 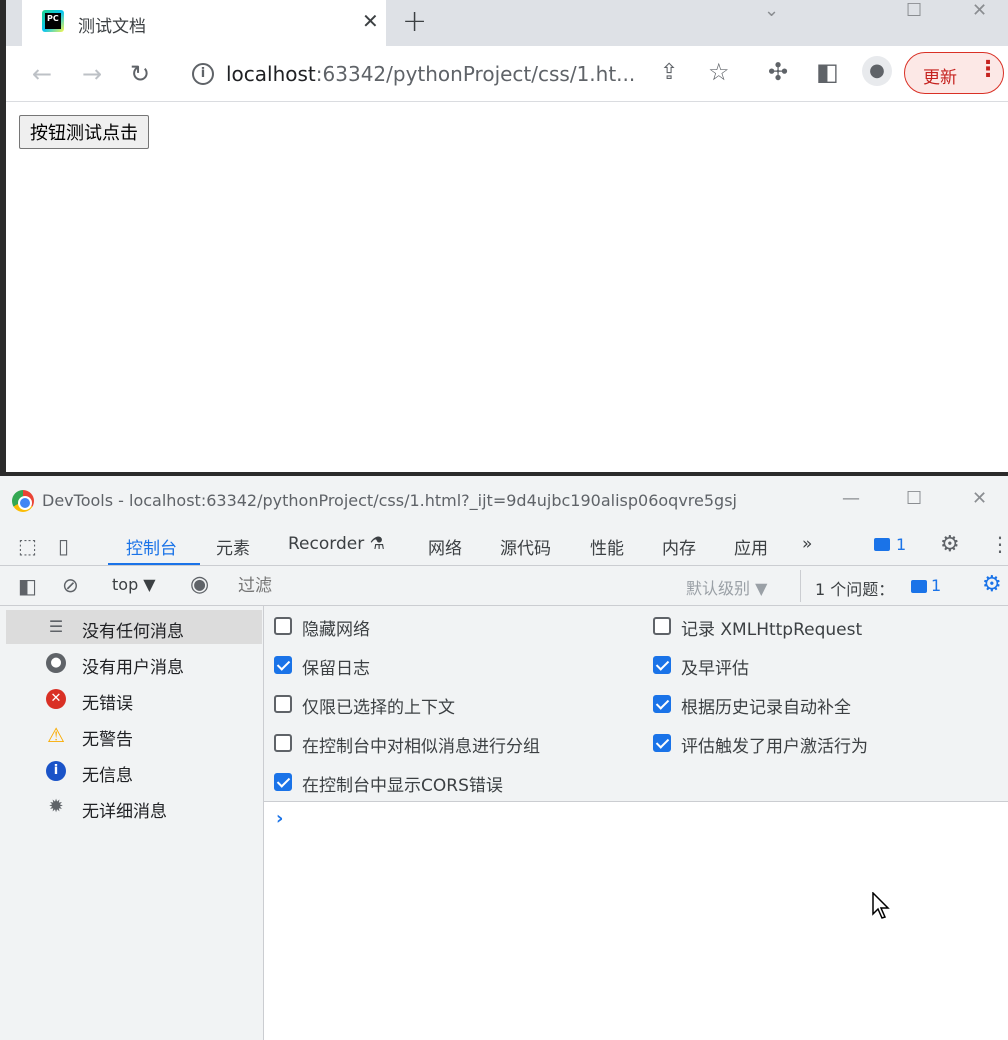 What do you see at coordinates (950, 544) in the screenshot?
I see `gear-icon: ⚙` at bounding box center [950, 544].